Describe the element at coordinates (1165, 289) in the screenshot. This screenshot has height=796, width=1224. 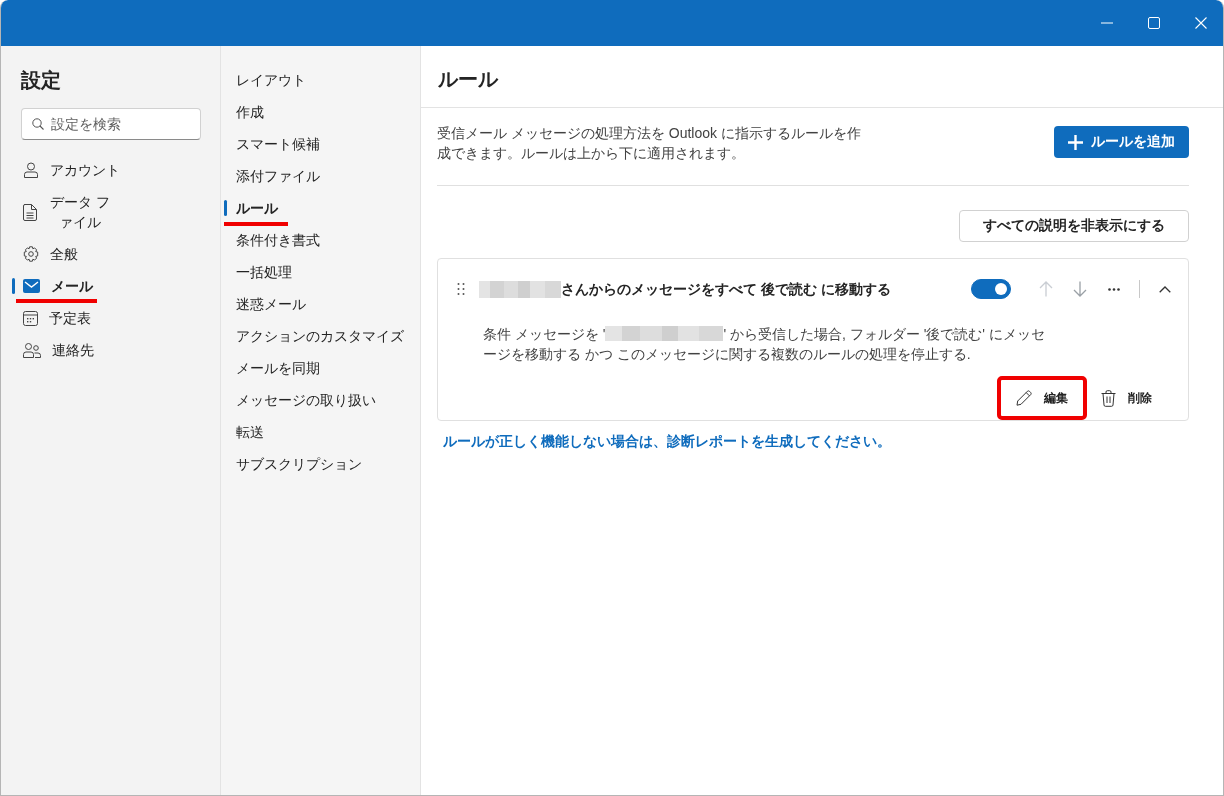
I see `chevron-up-icon` at that location.